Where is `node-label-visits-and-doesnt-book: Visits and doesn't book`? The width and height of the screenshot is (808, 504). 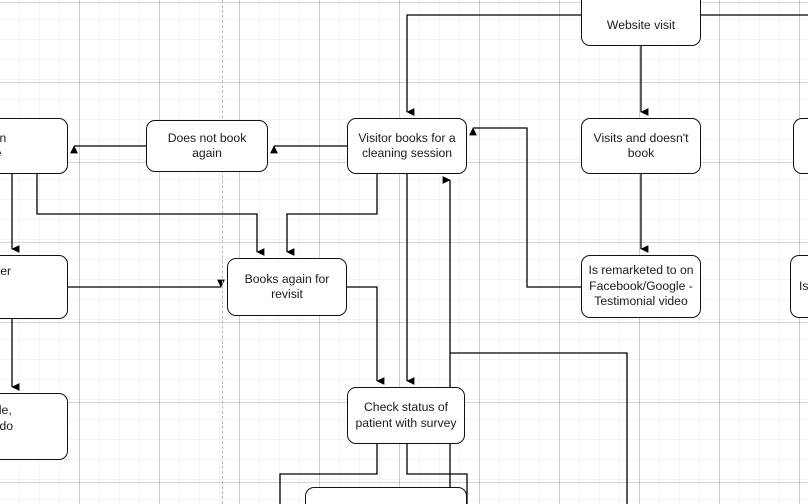
node-label-visits-and-doesnt-book: Visits and doesn't book is located at coordinates (641, 145).